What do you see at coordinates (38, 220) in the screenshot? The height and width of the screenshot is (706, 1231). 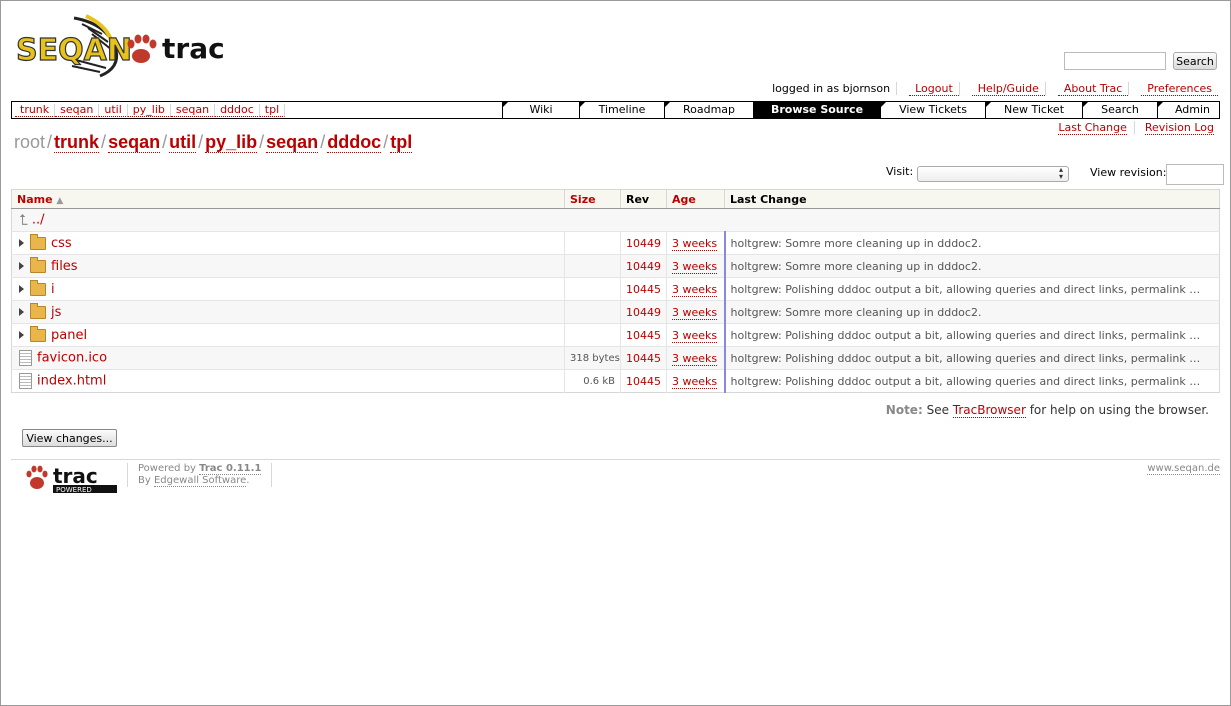 I see `parent-directory-link: ../` at bounding box center [38, 220].